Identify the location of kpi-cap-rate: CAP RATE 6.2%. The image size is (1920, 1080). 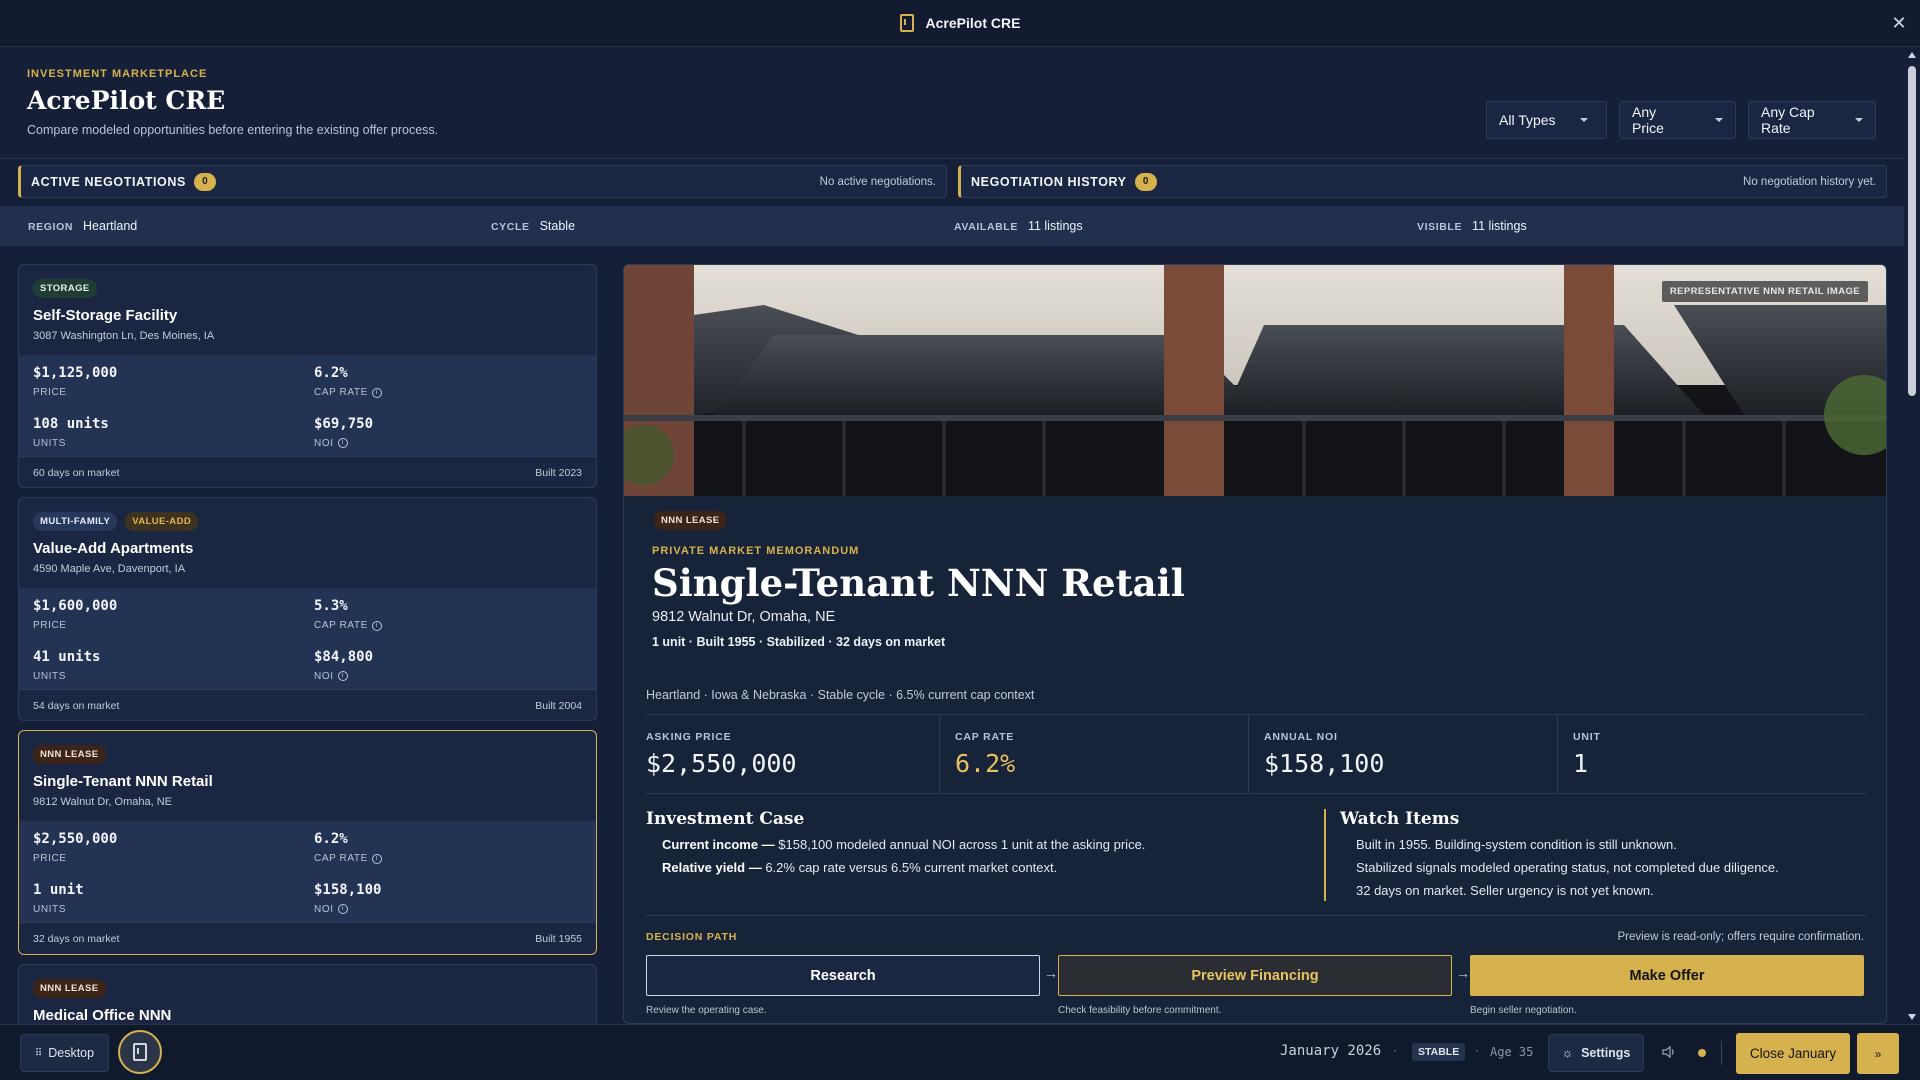
(1094, 754).